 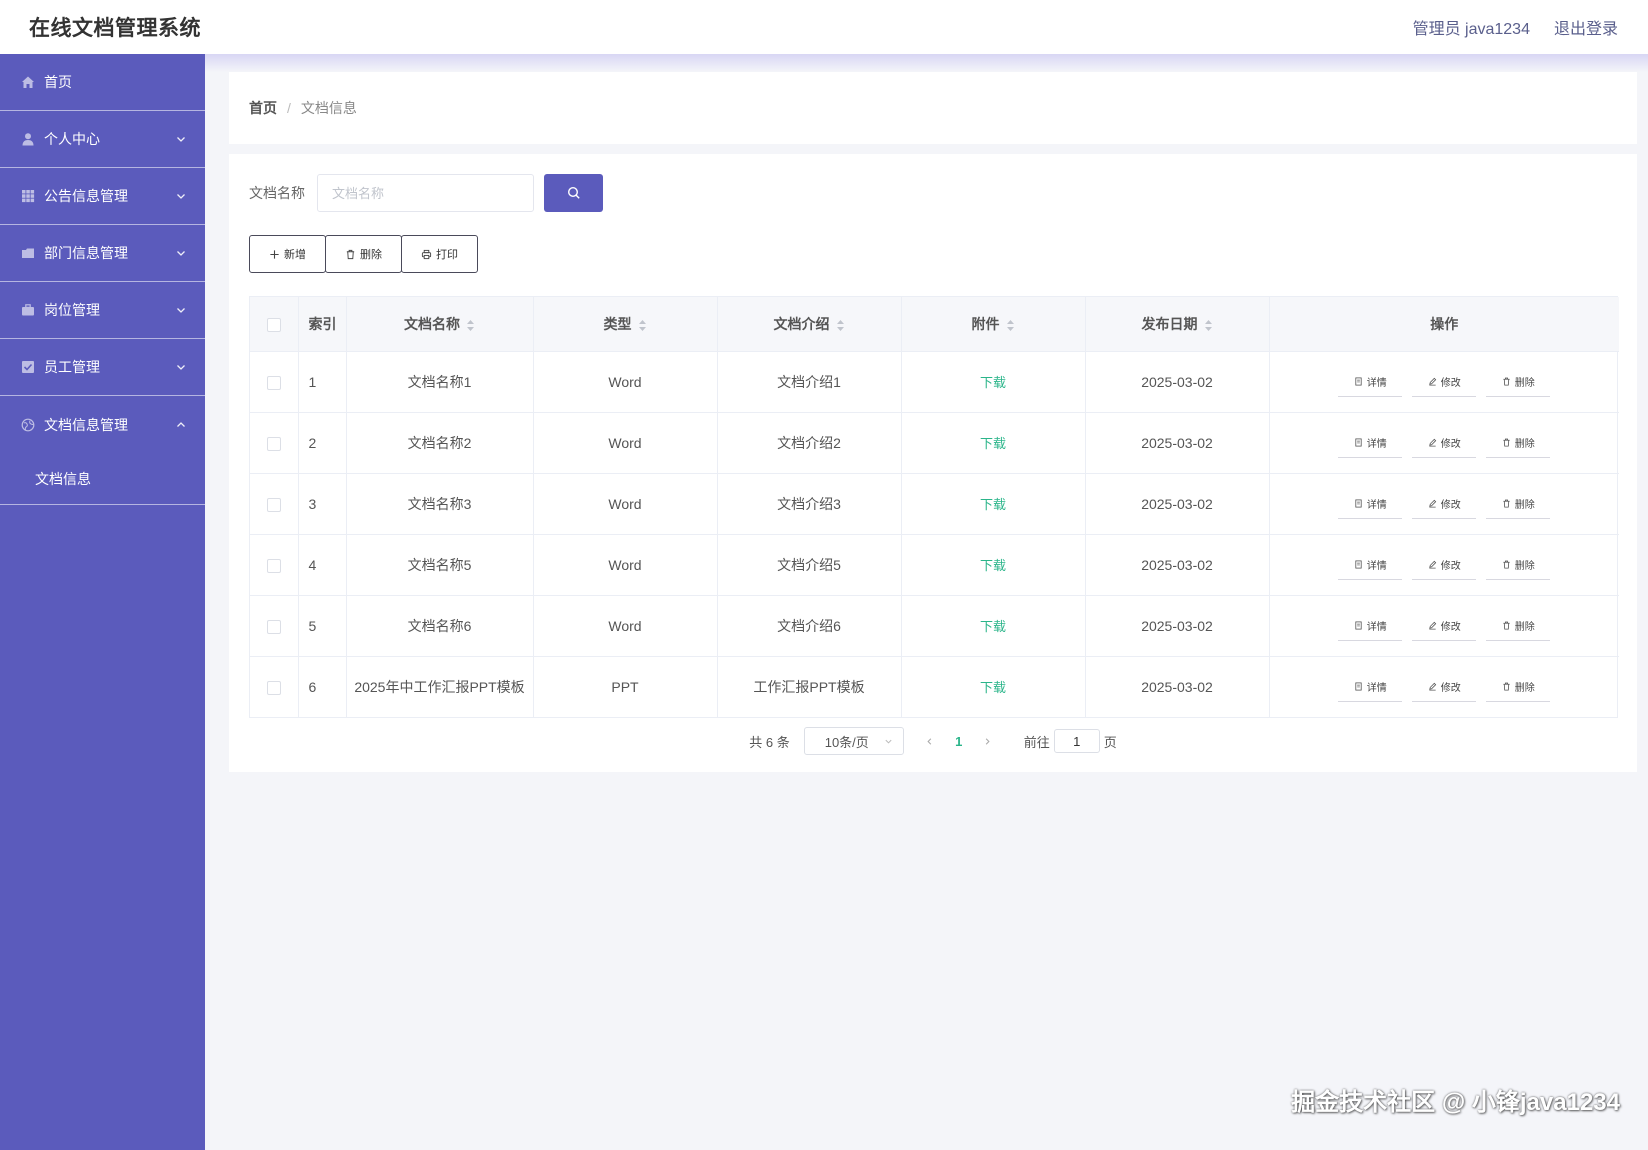 I want to click on sidebar-item-employees: 员工管理, so click(x=102, y=367).